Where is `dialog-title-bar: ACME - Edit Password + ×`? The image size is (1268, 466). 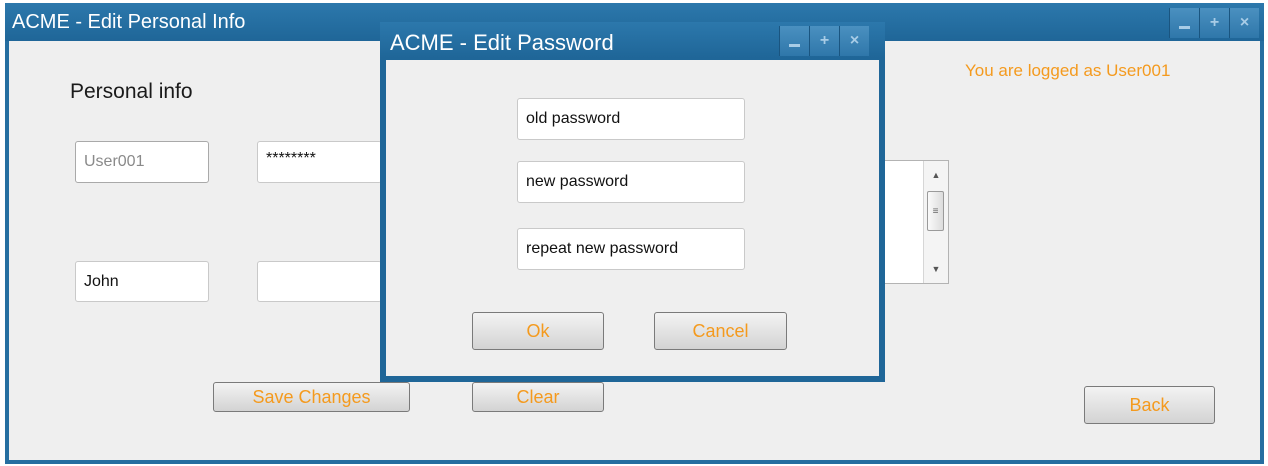 dialog-title-bar: ACME - Edit Password + × is located at coordinates (632, 40).